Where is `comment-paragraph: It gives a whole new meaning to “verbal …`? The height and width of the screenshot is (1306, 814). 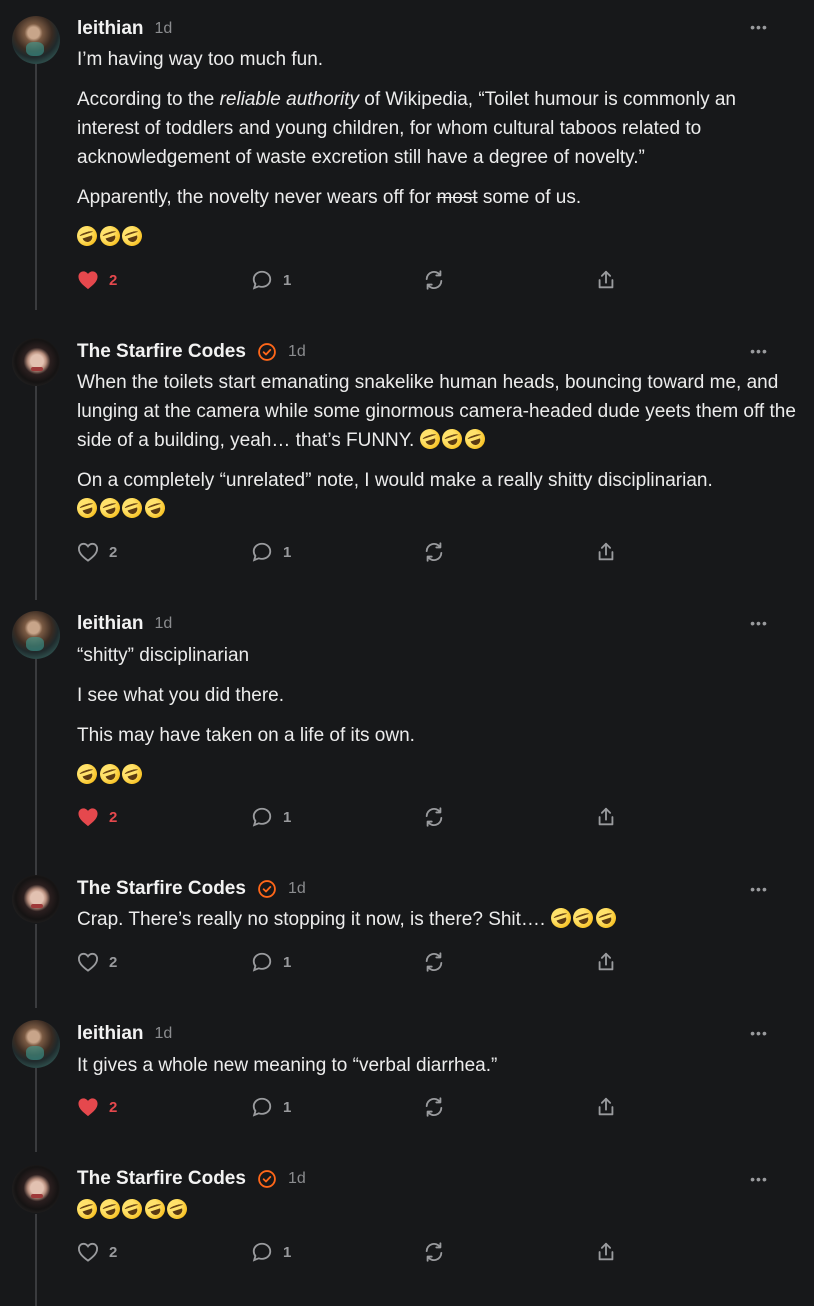 comment-paragraph: It gives a whole new meaning to “verbal … is located at coordinates (287, 1065).